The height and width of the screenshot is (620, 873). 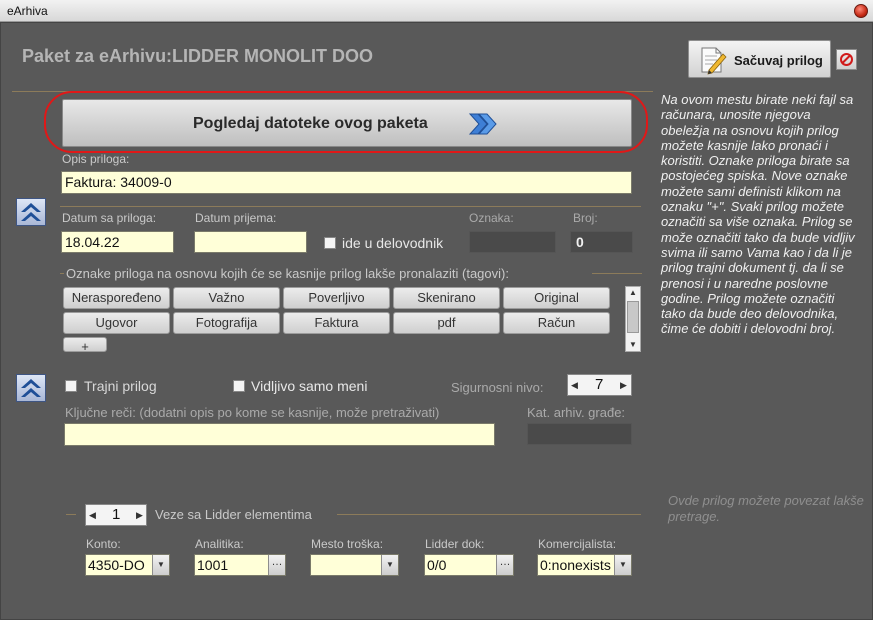 What do you see at coordinates (219, 544) in the screenshot?
I see `analitika-label: Analitika:` at bounding box center [219, 544].